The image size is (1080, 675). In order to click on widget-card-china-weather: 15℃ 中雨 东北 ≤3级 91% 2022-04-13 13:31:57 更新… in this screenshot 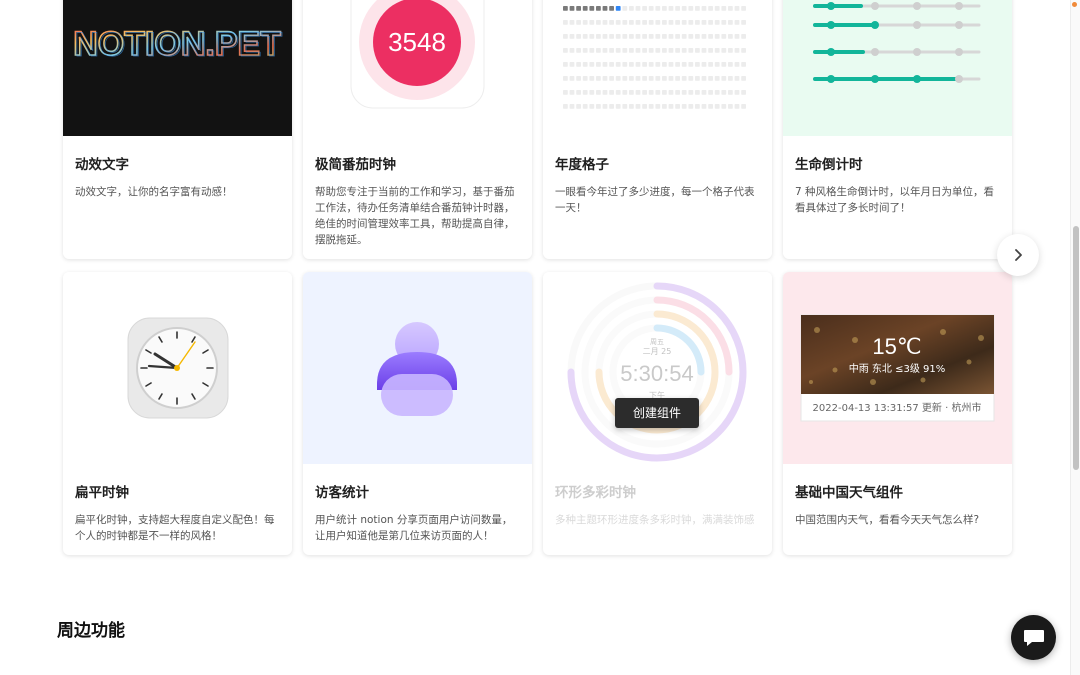, I will do `click(897, 413)`.